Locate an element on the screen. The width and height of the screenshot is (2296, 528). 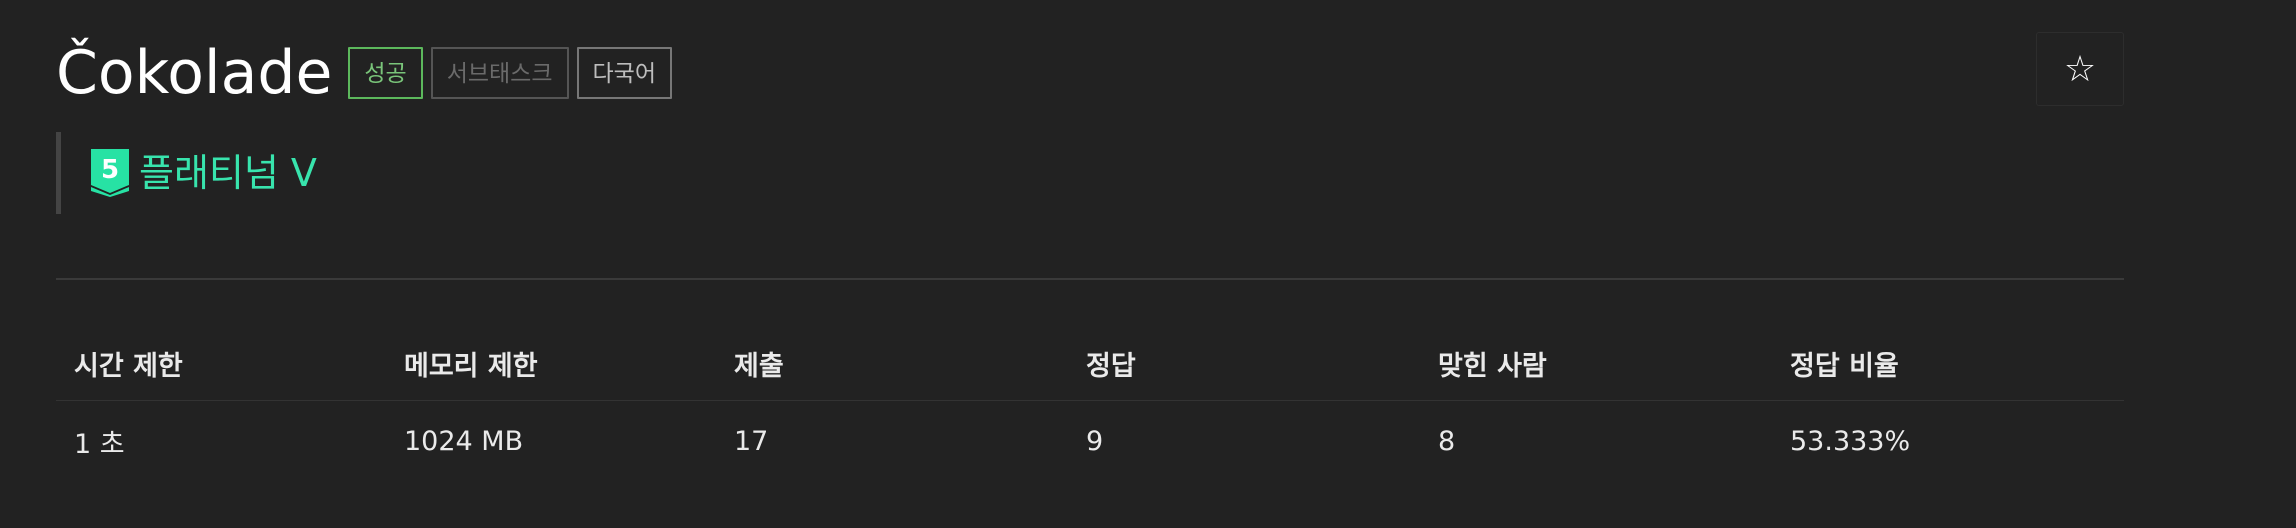
value-accepted: 9 is located at coordinates (1244, 441).